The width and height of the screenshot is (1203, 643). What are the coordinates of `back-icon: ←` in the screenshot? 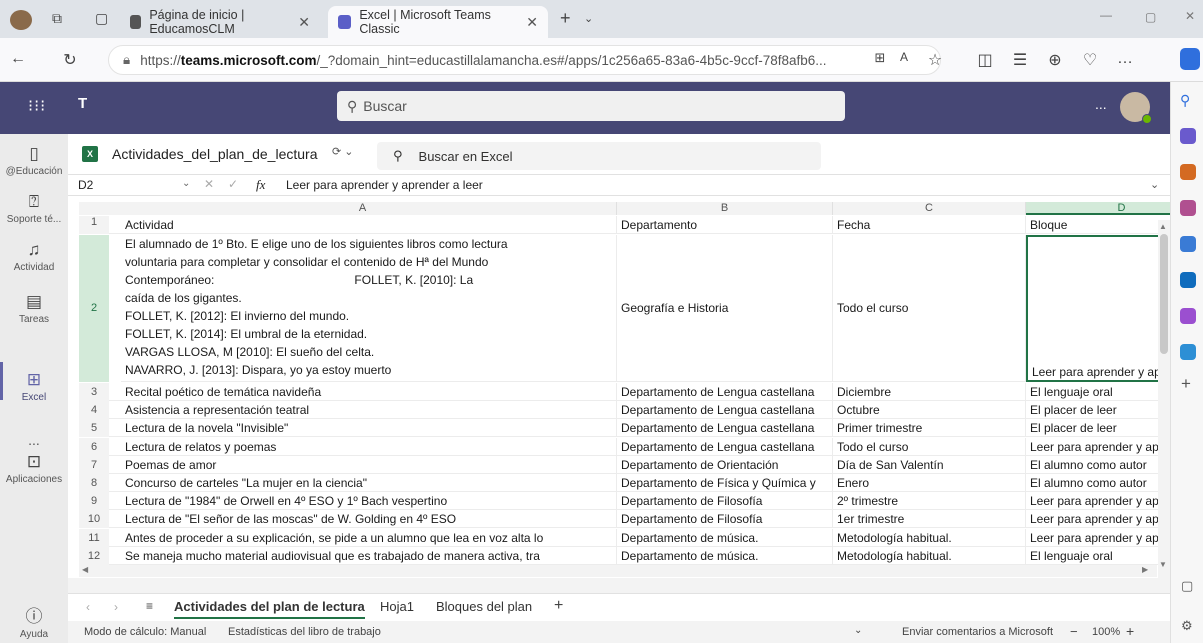 It's located at (18, 59).